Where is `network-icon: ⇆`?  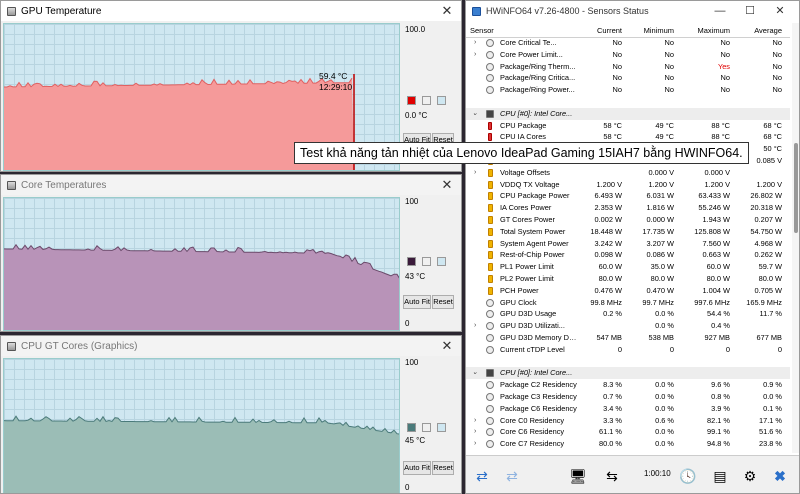
network-icon: ⇆ is located at coordinates (612, 476).